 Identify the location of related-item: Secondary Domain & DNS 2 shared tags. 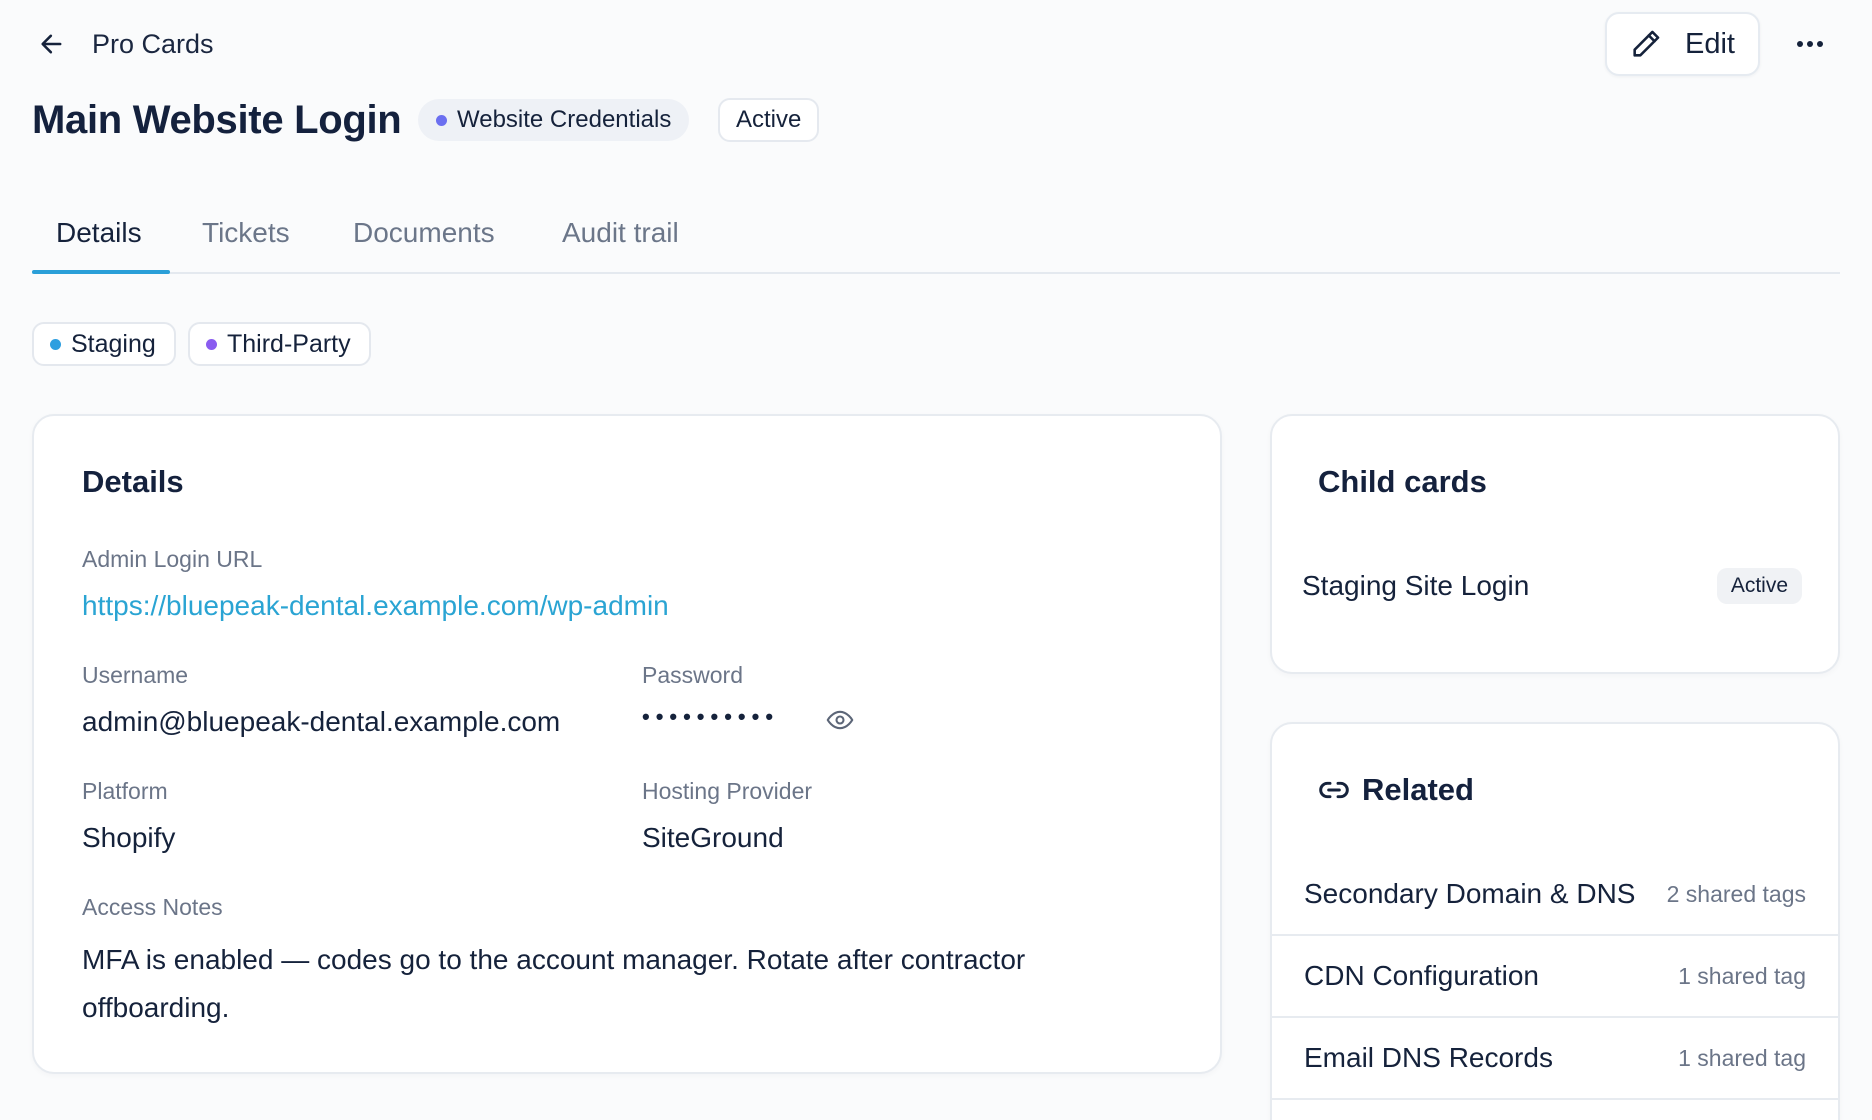
(1555, 895).